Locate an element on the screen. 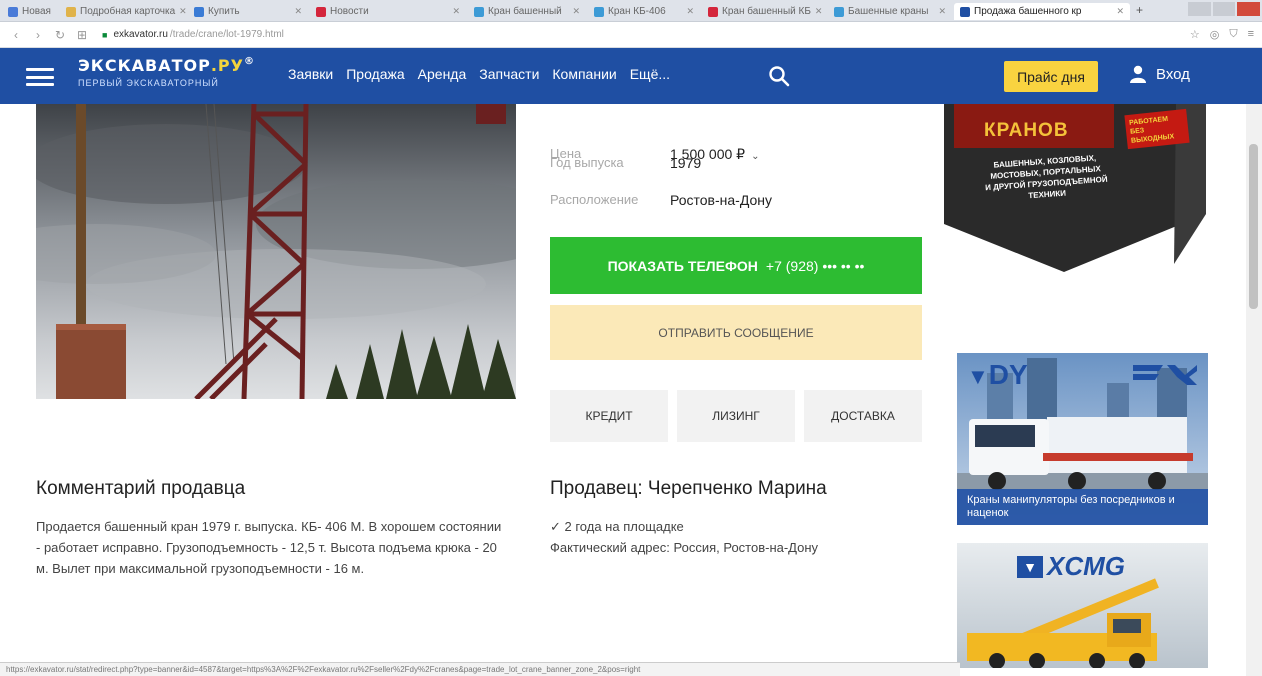 This screenshot has height=676, width=1262. nav-link-rent: Аренда is located at coordinates (442, 74).